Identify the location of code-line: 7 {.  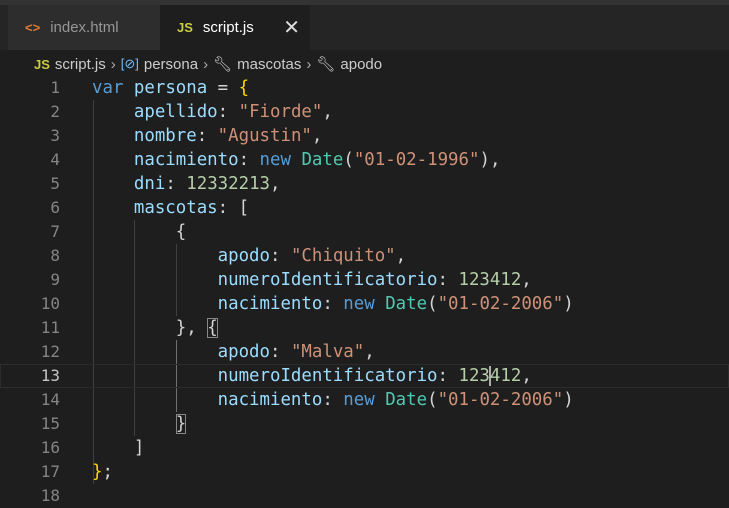
(364, 232).